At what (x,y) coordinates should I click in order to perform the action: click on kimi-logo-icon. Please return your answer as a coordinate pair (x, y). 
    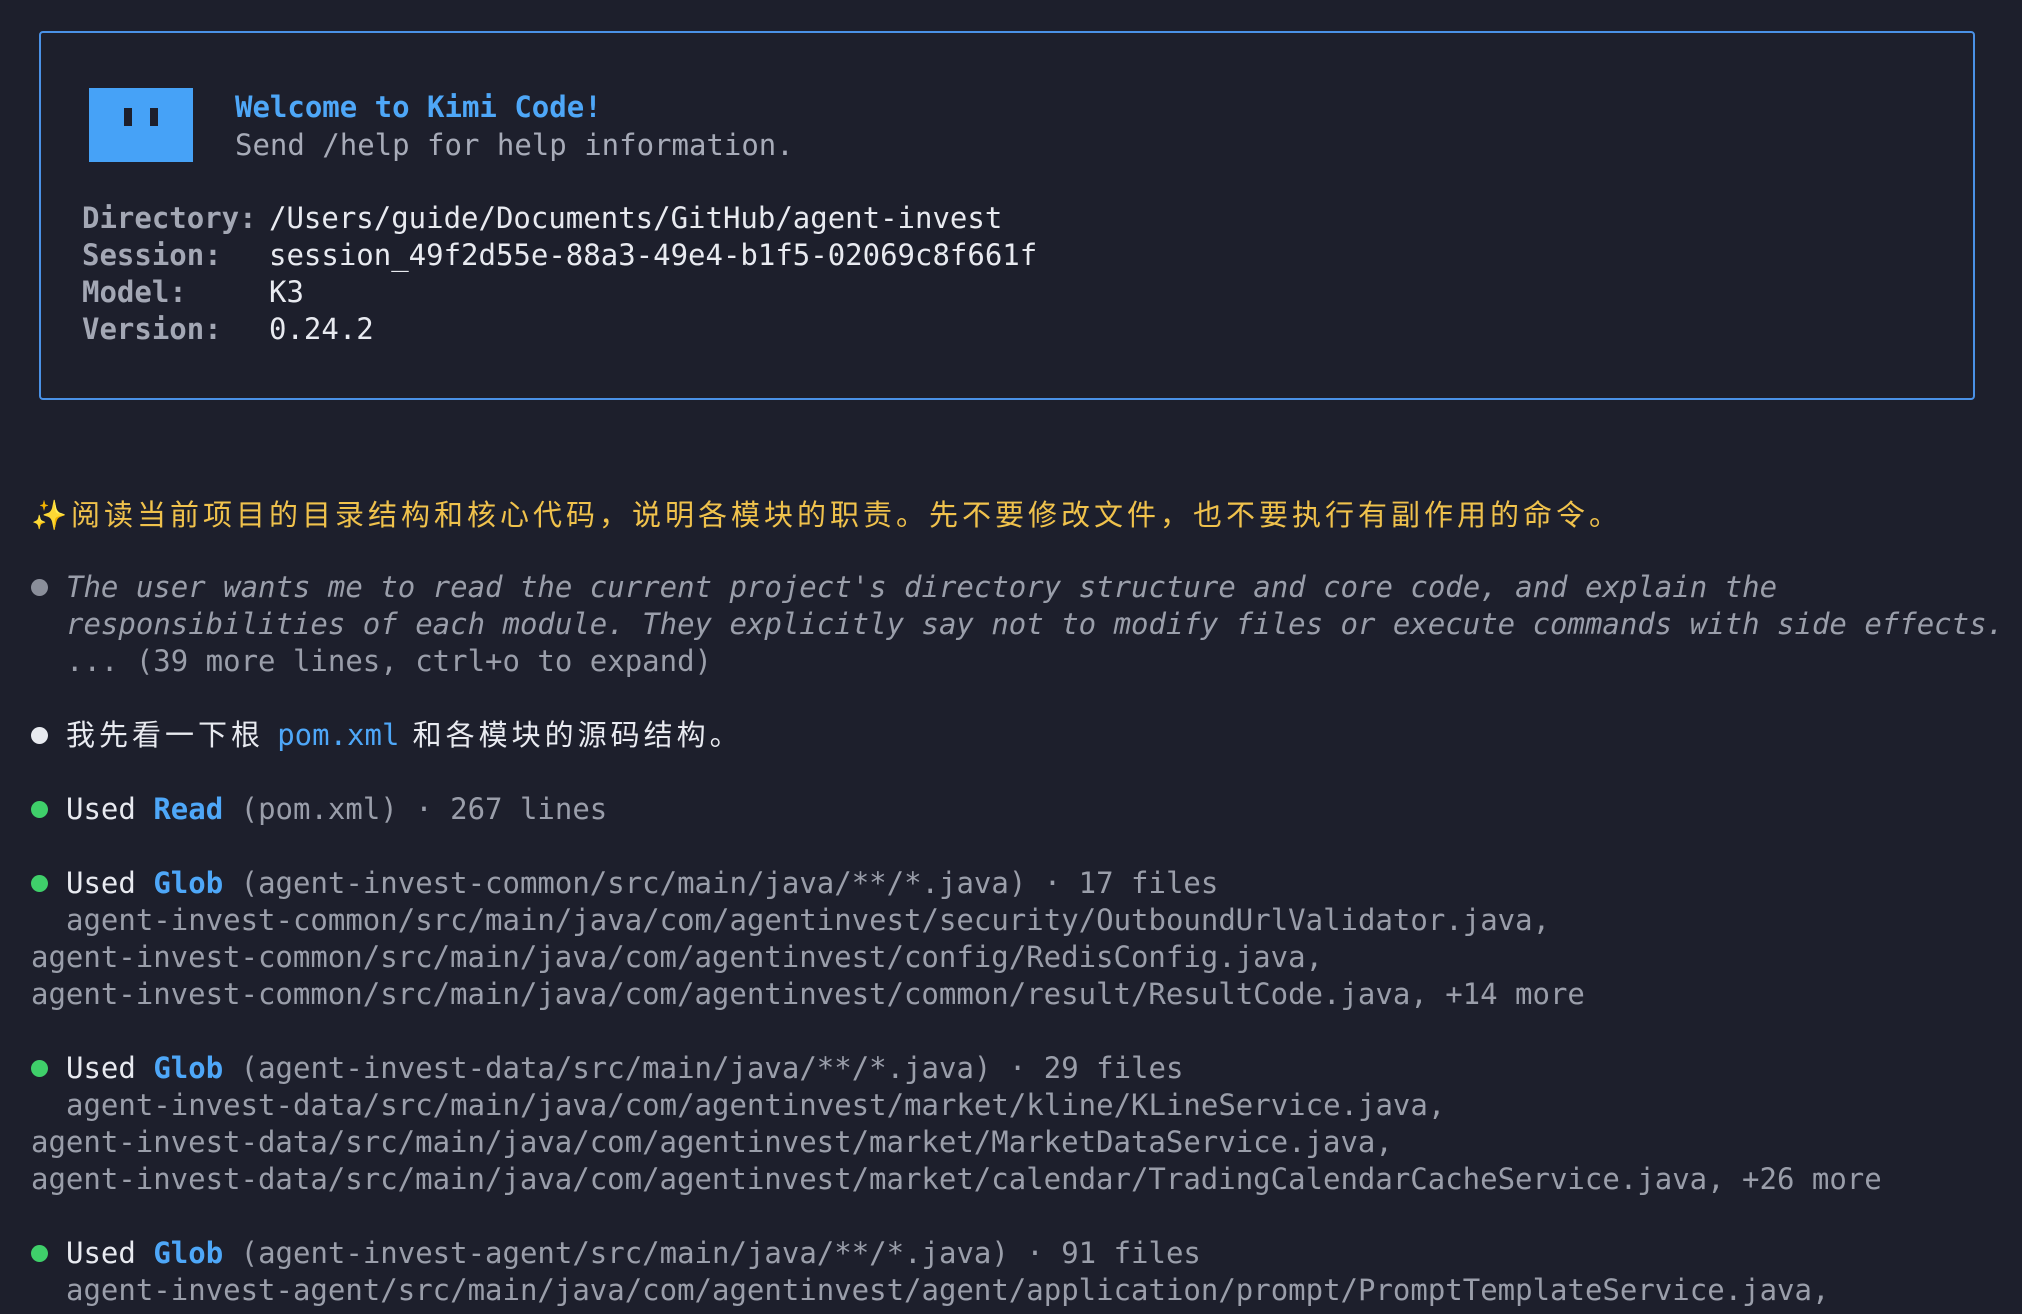
    Looking at the image, I should click on (141, 125).